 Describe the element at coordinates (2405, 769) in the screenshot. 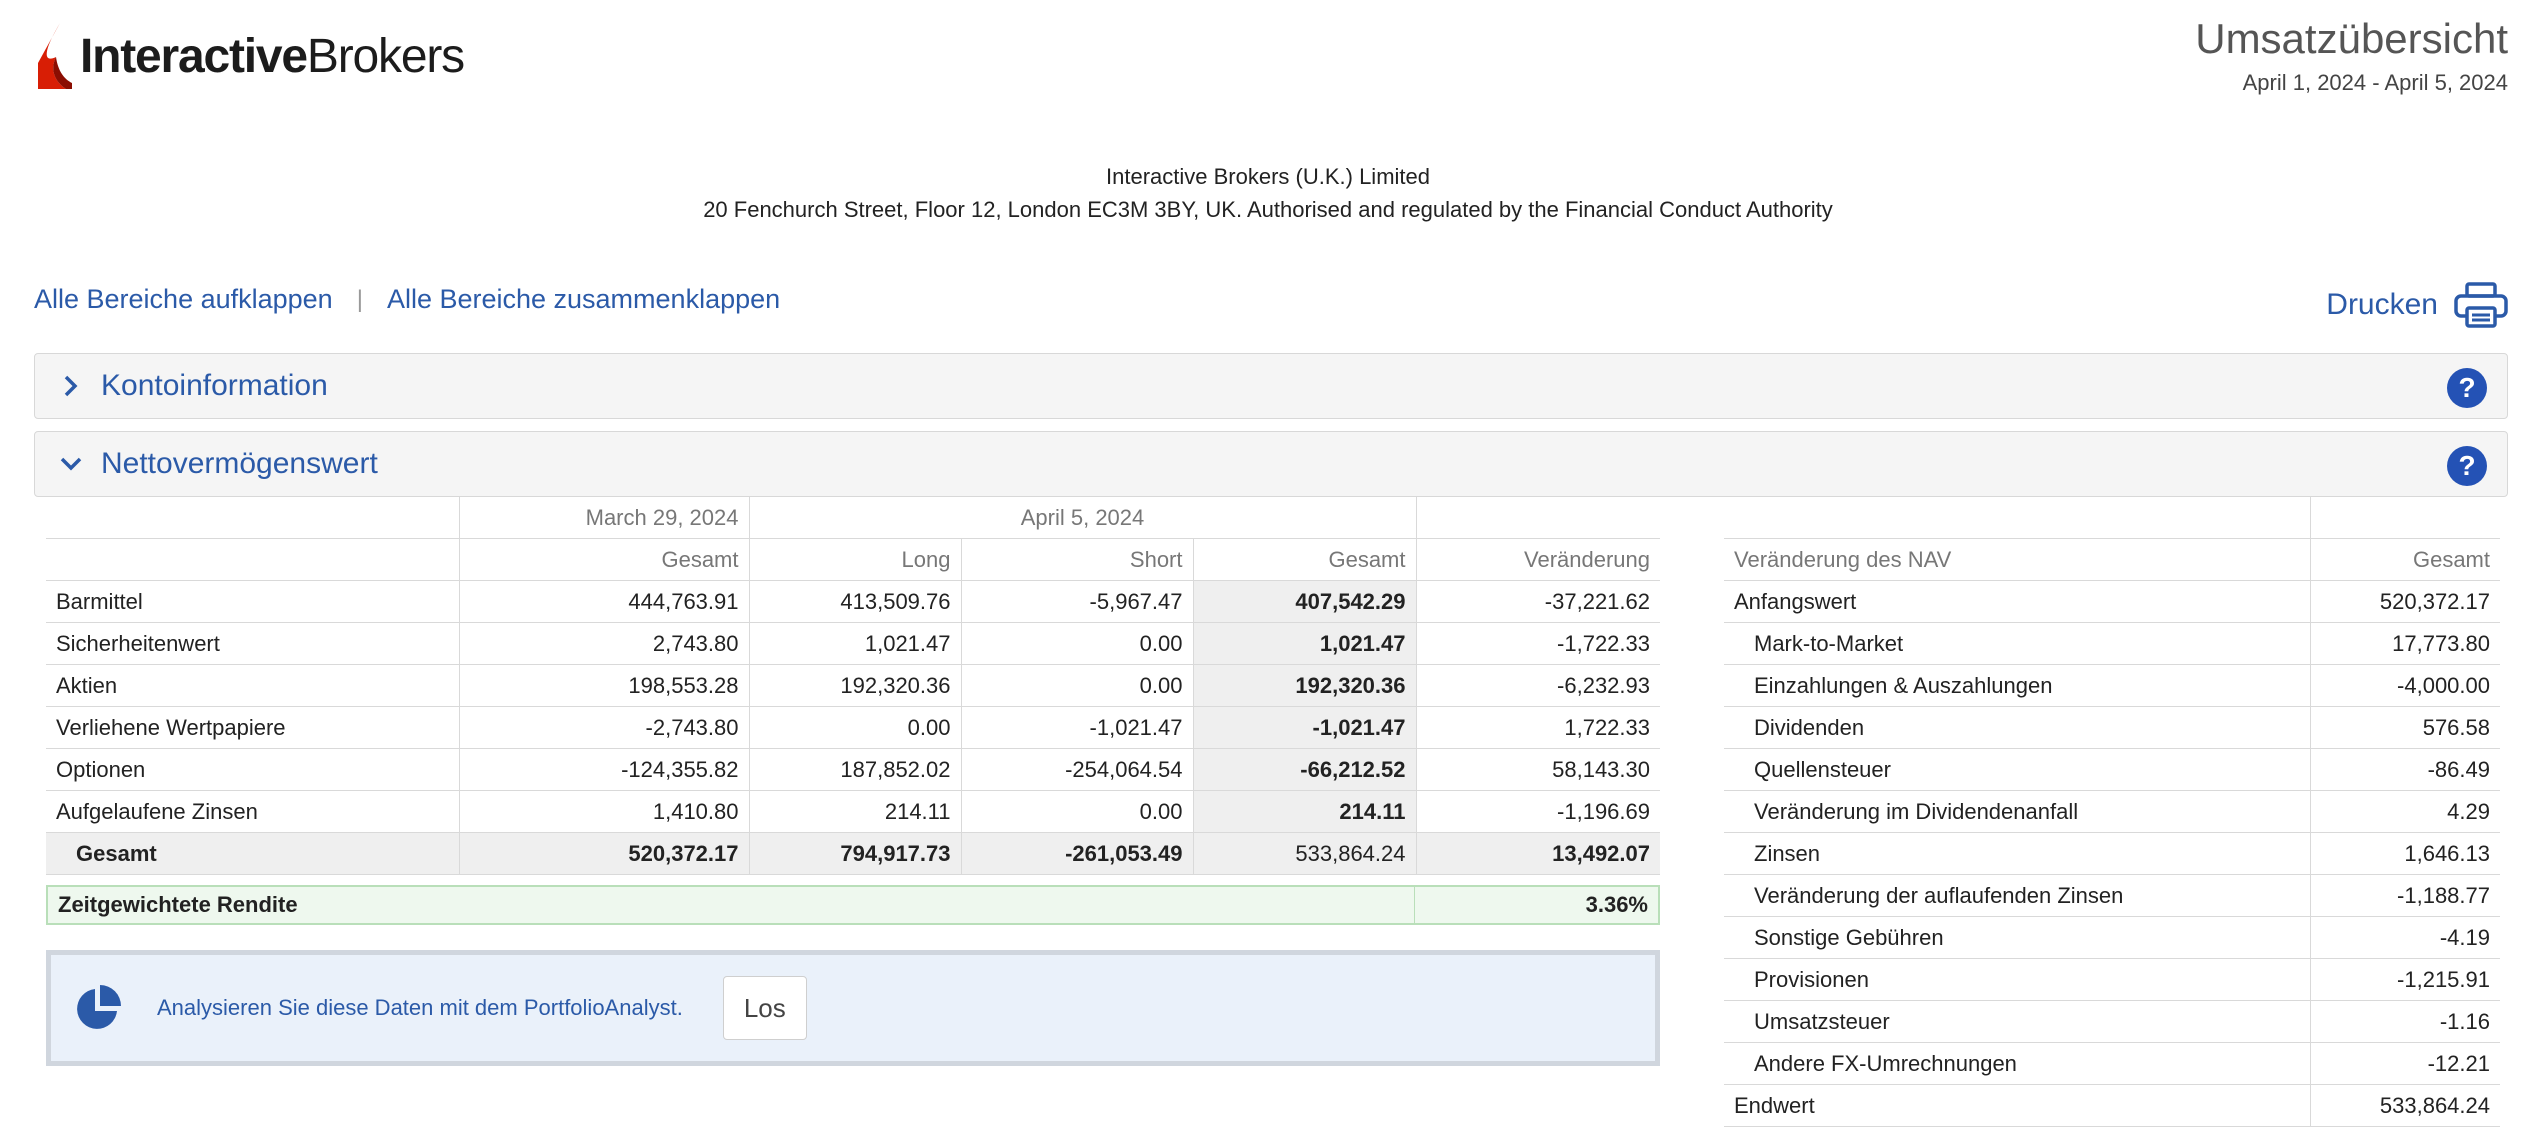

I see `nav-change-value: -86.49` at that location.